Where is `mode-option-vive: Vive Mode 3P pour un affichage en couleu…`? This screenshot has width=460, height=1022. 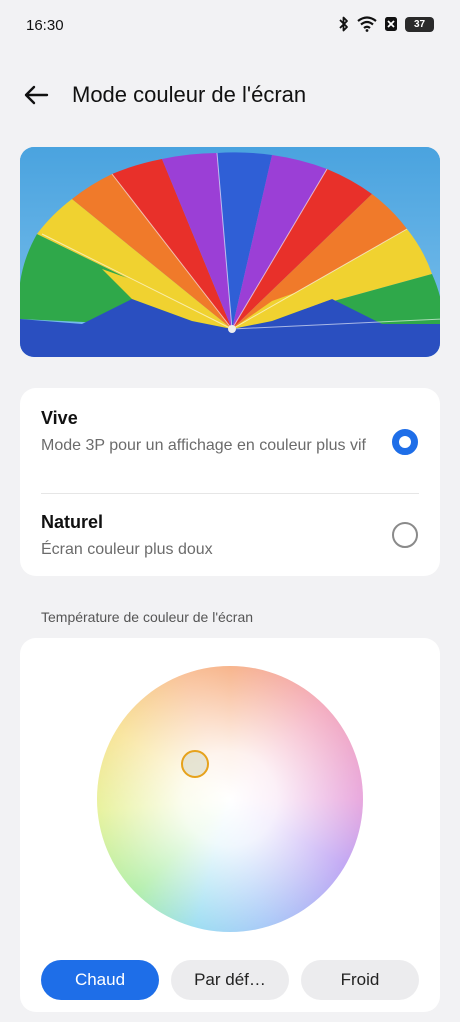
mode-option-vive: Vive Mode 3P pour un affichage en couleu… is located at coordinates (230, 440).